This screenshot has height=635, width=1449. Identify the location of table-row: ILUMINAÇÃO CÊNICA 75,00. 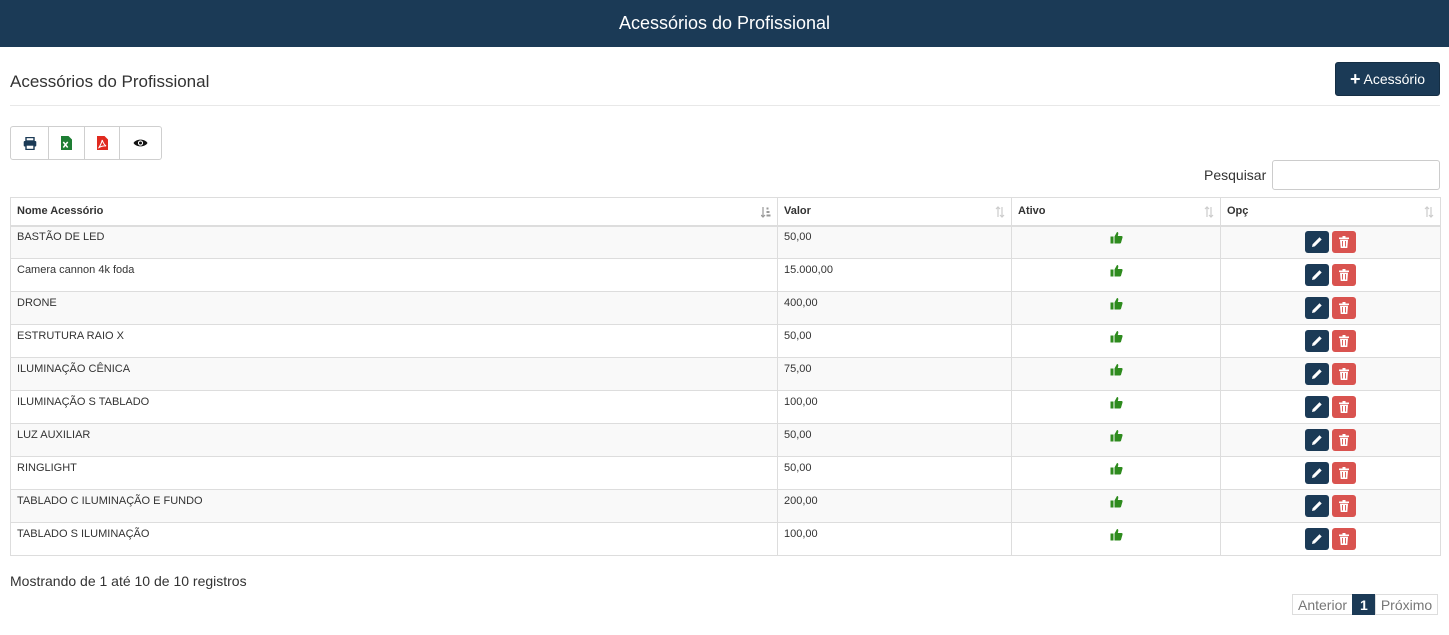
(725, 374).